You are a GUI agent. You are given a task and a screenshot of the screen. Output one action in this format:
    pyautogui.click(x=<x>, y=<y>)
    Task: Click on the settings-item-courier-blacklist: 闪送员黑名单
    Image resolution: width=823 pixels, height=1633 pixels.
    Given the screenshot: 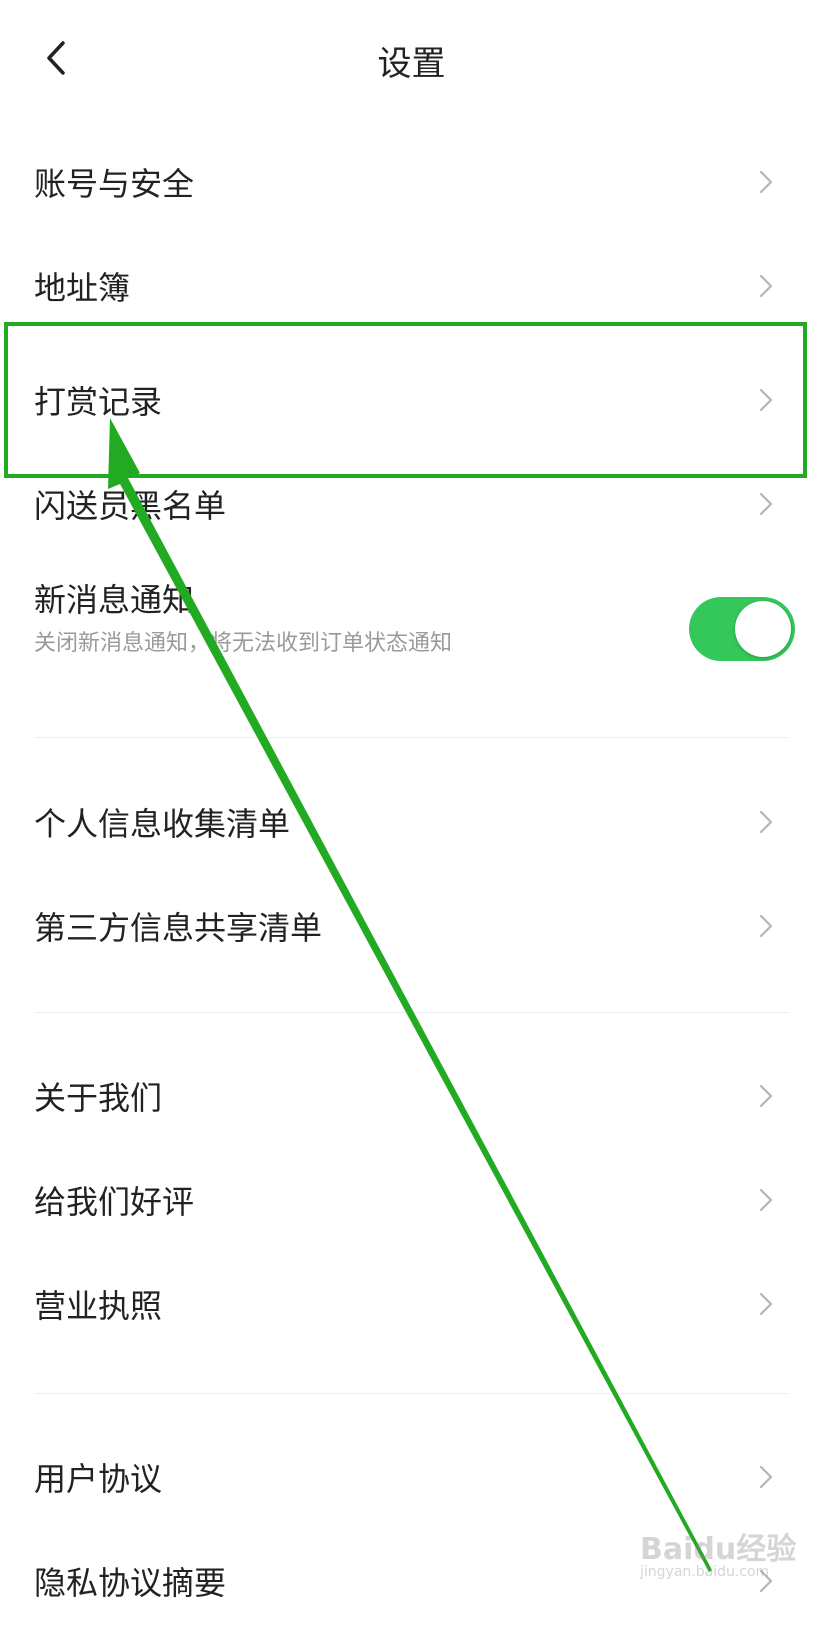 What is the action you would take?
    pyautogui.click(x=411, y=504)
    